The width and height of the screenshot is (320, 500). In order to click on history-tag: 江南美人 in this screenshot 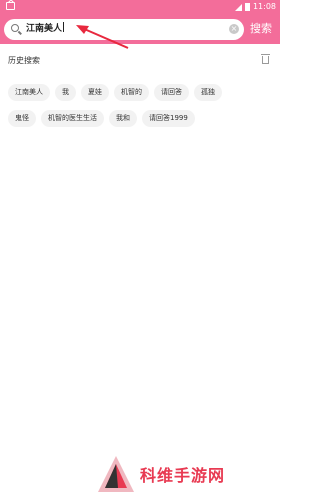, I will do `click(29, 92)`.